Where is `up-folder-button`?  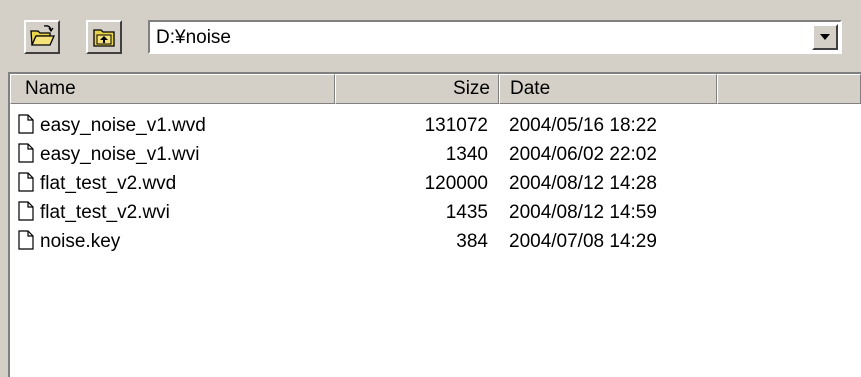
up-folder-button is located at coordinates (104, 37).